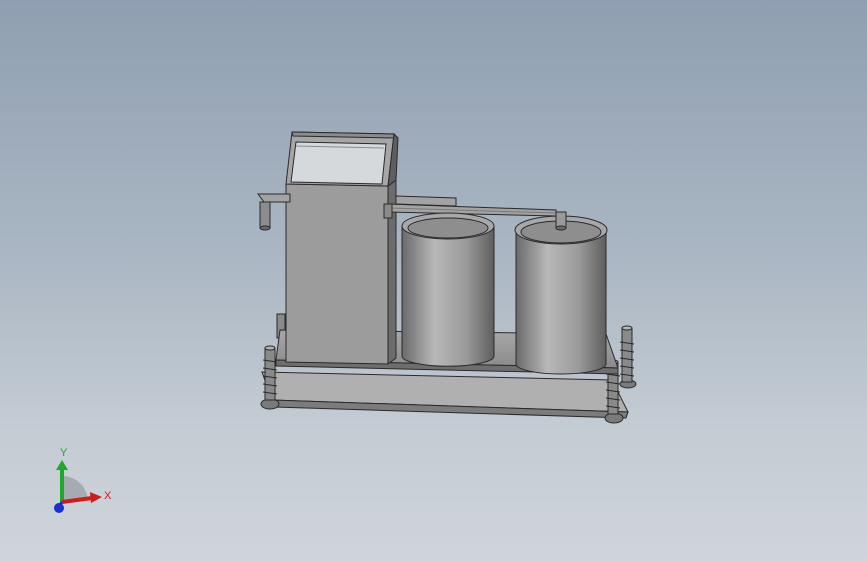 This screenshot has height=562, width=867. Describe the element at coordinates (338, 163) in the screenshot. I see `display-screen` at that location.